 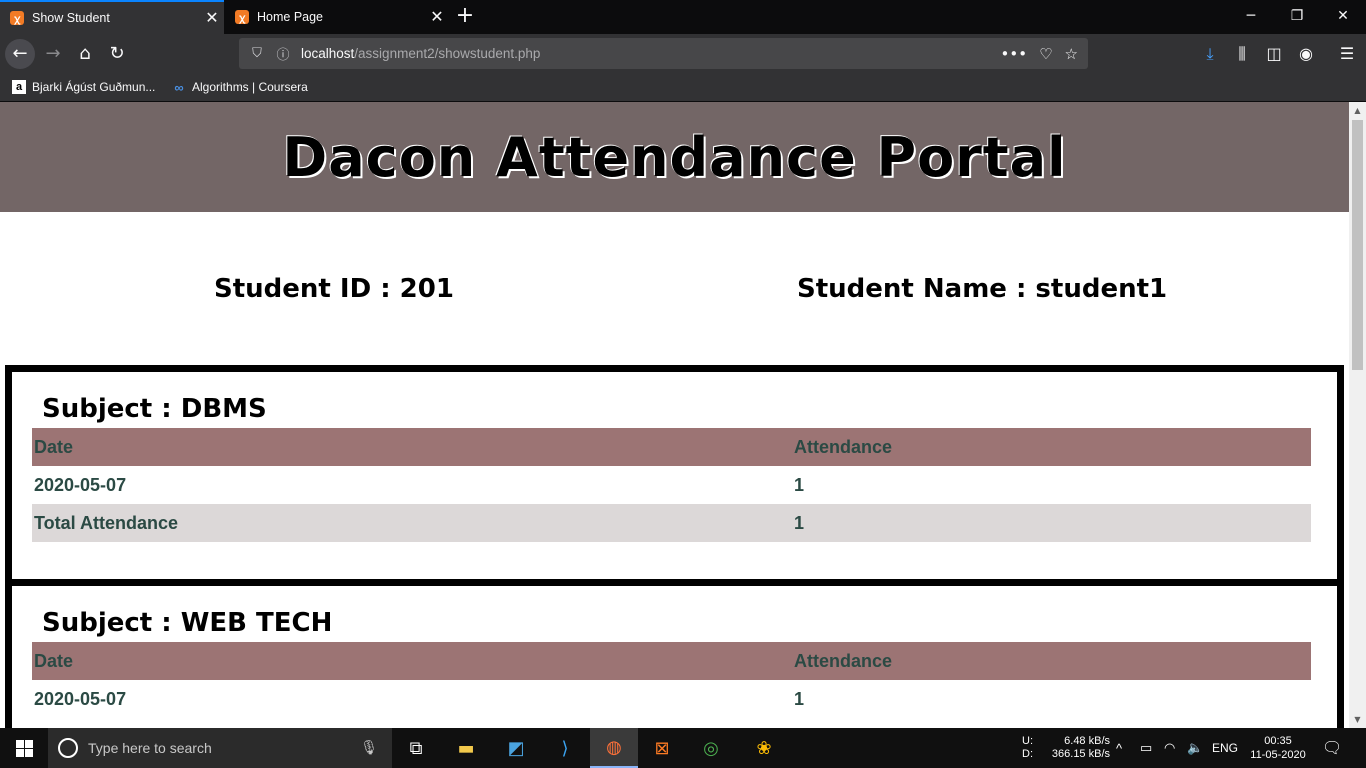 I want to click on bookmark-star-icon: ☆, so click(x=1071, y=54).